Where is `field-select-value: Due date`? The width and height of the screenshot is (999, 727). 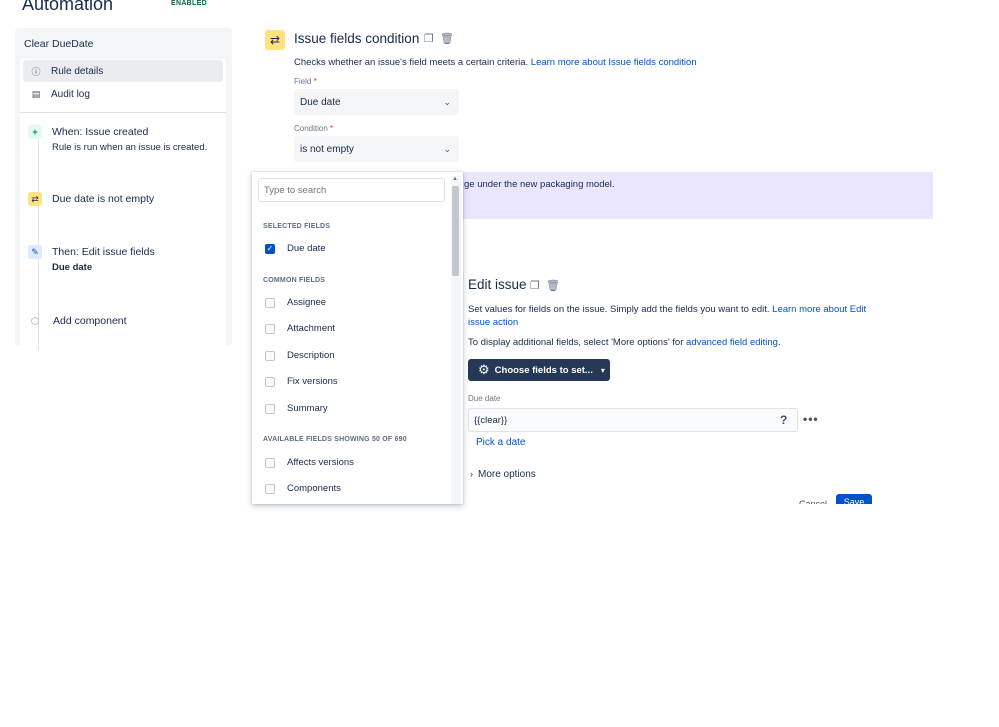 field-select-value: Due date is located at coordinates (320, 102).